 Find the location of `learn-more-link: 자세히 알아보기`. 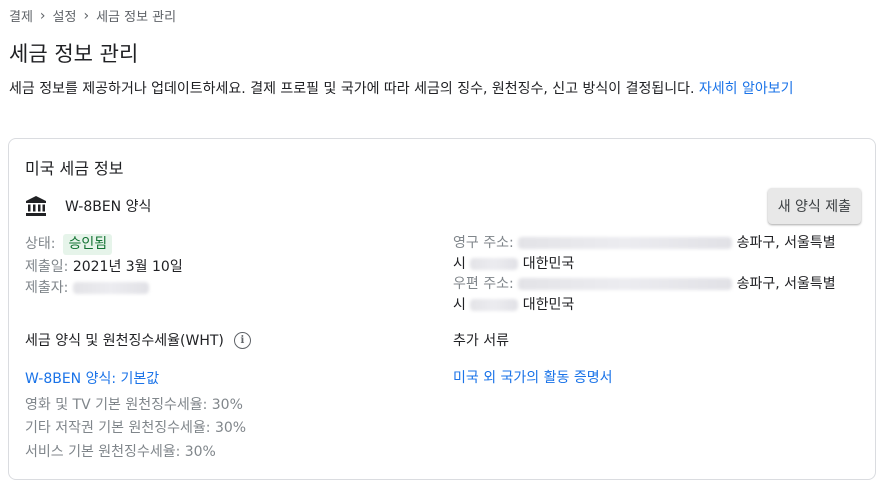

learn-more-link: 자세히 알아보기 is located at coordinates (746, 89).